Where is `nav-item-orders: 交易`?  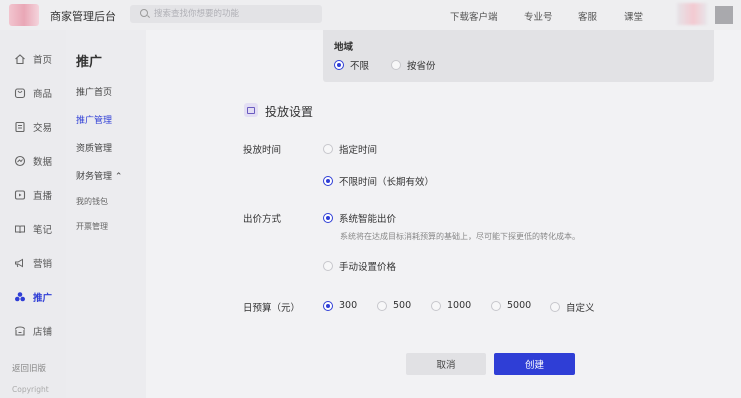
nav-item-orders: 交易 is located at coordinates (33, 127).